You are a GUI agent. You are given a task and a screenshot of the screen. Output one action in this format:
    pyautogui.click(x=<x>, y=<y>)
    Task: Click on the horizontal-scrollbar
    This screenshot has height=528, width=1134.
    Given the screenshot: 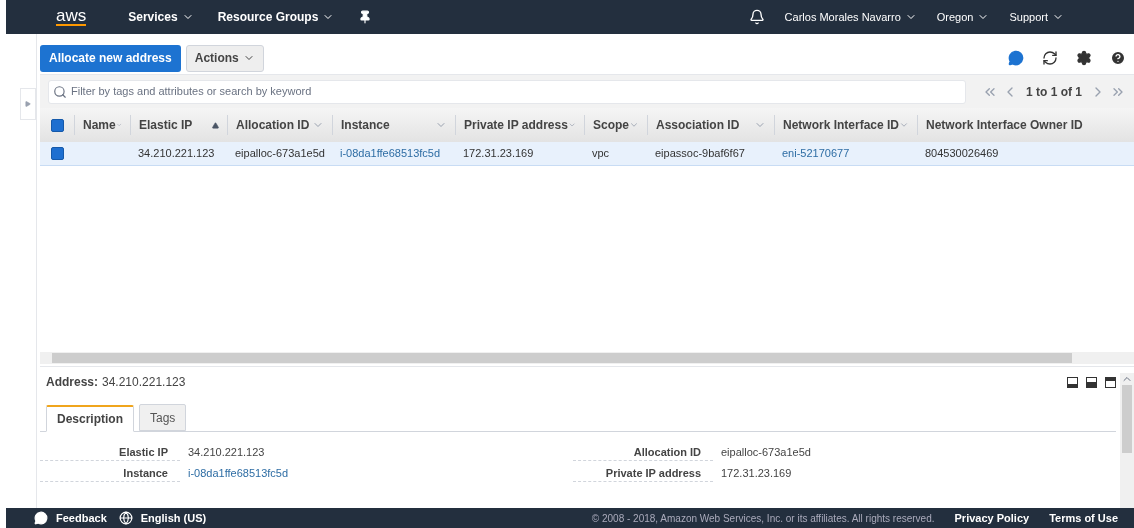 What is the action you would take?
    pyautogui.click(x=587, y=358)
    